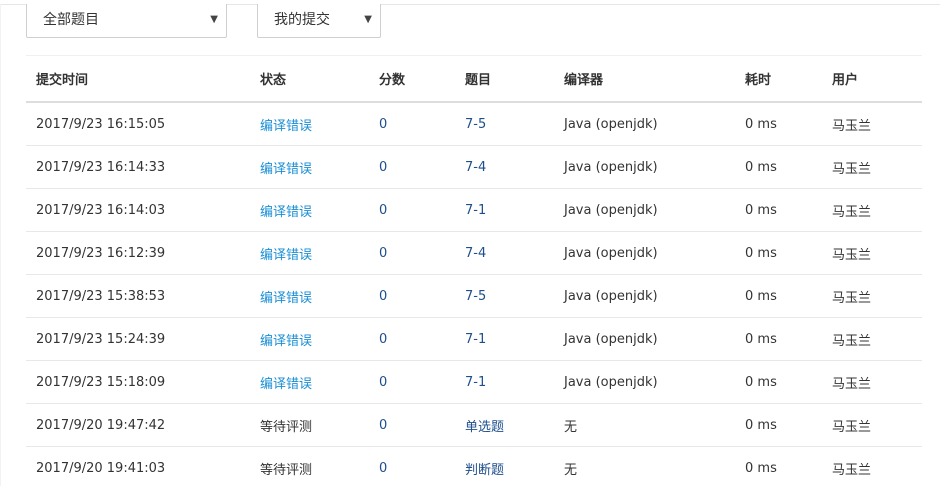 This screenshot has width=940, height=486. Describe the element at coordinates (872, 79) in the screenshot. I see `header-user: 用户` at that location.